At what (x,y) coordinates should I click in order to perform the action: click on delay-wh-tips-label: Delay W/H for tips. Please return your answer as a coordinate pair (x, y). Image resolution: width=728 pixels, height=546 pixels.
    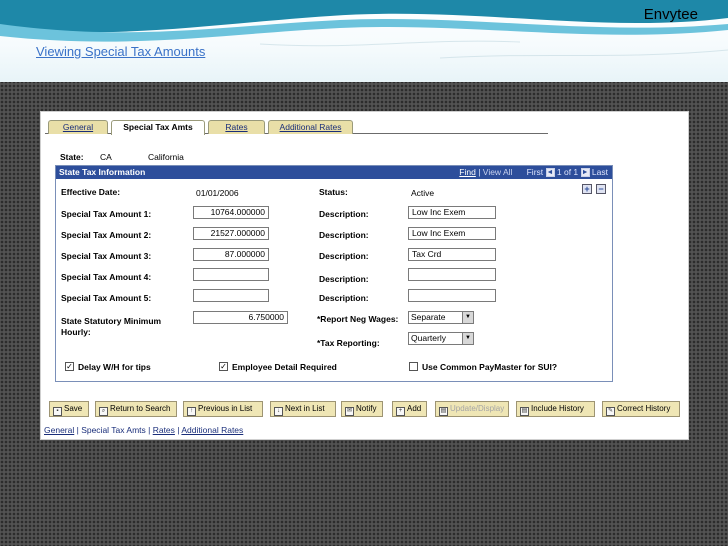
    Looking at the image, I should click on (114, 367).